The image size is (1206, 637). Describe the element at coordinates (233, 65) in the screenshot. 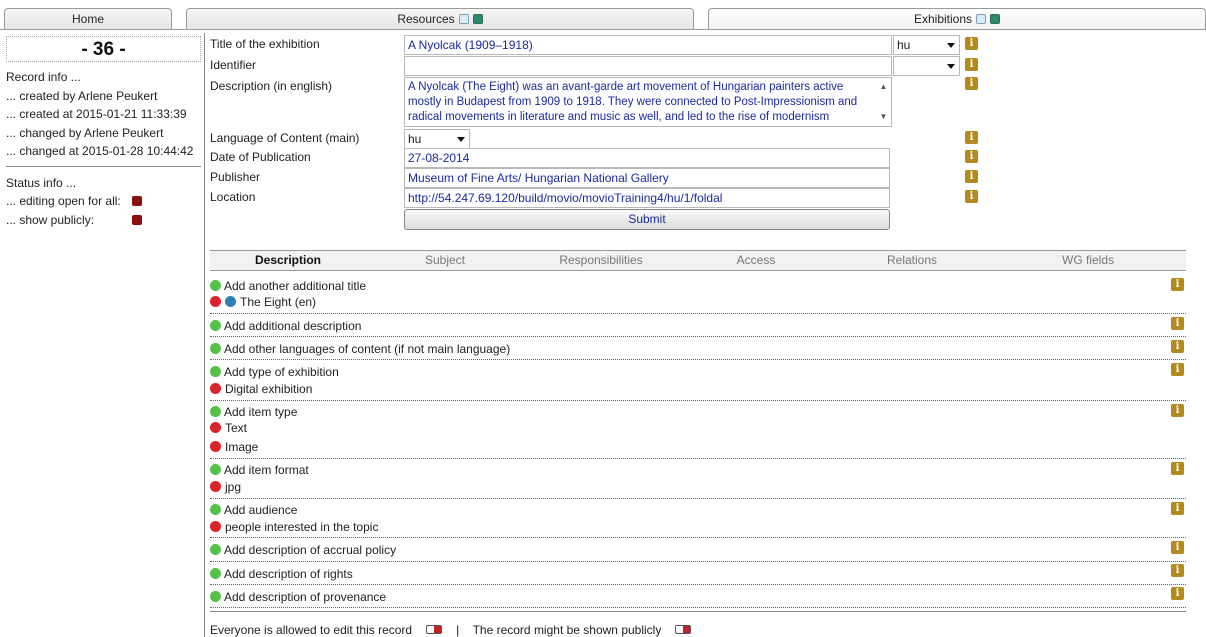

I see `identifier-label: Identifier` at that location.